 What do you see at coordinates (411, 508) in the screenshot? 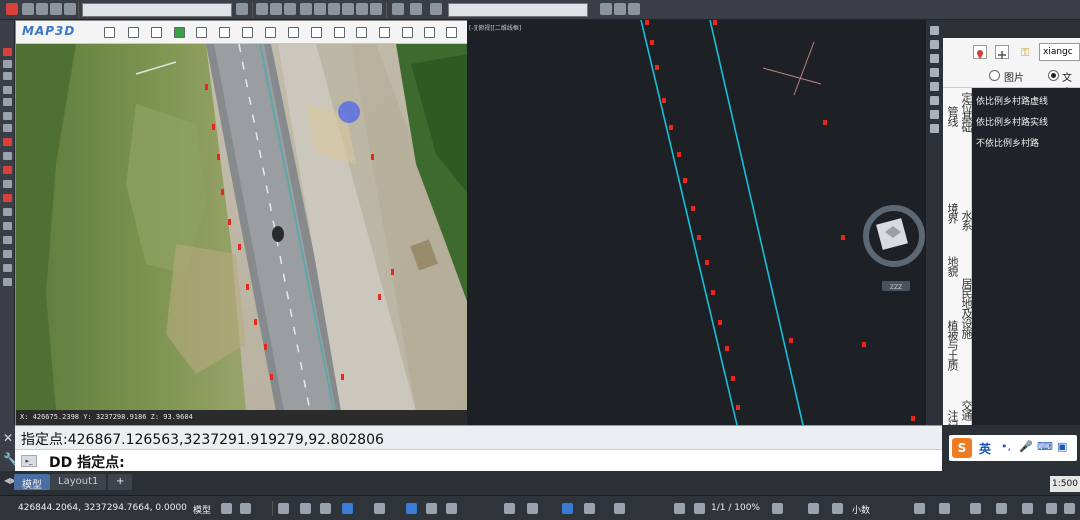
I see `lineweight-icon` at bounding box center [411, 508].